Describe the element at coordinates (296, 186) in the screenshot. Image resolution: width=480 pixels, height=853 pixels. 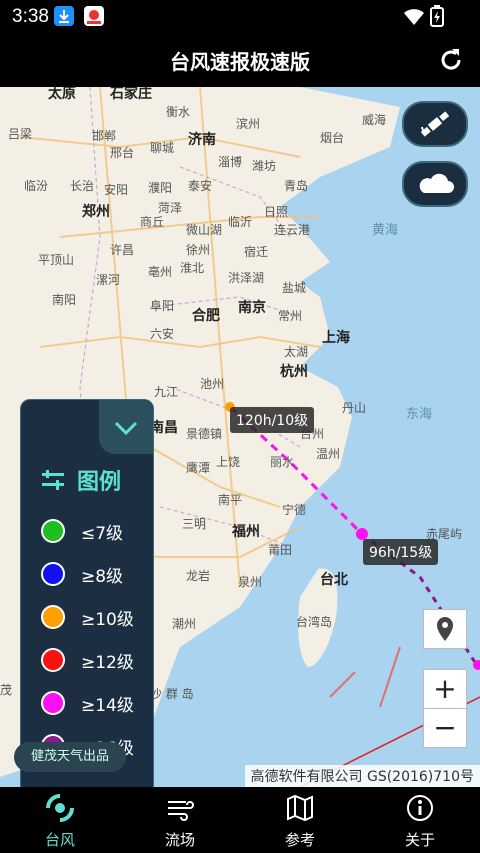
I see `city-label: 青岛` at that location.